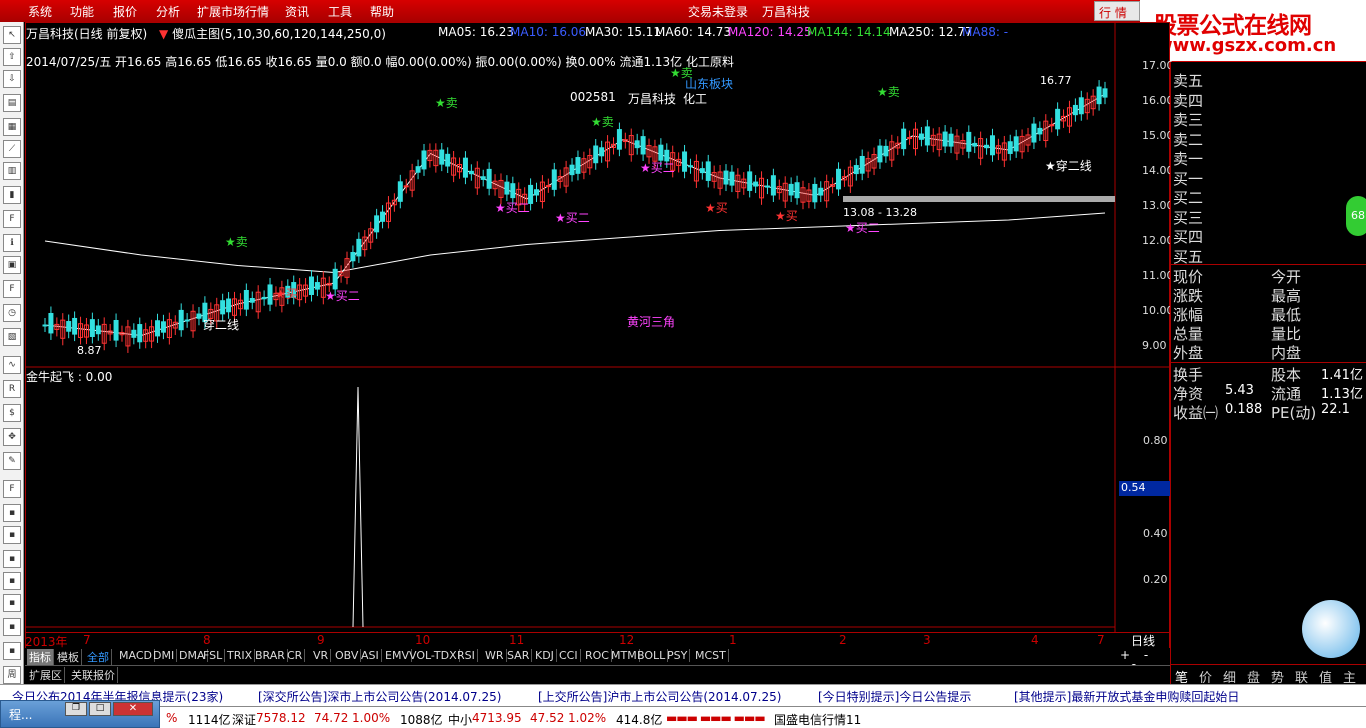 This screenshot has height=728, width=1366. I want to click on quote-window-button: 行 情, so click(1117, 11).